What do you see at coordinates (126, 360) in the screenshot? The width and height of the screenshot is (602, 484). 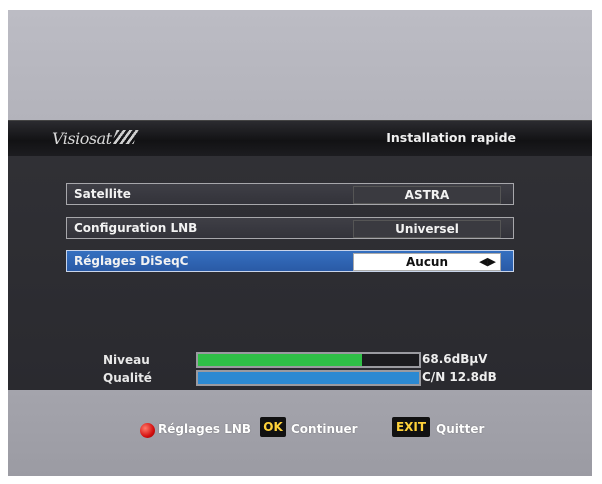 I see `signal-level-label: Niveau` at bounding box center [126, 360].